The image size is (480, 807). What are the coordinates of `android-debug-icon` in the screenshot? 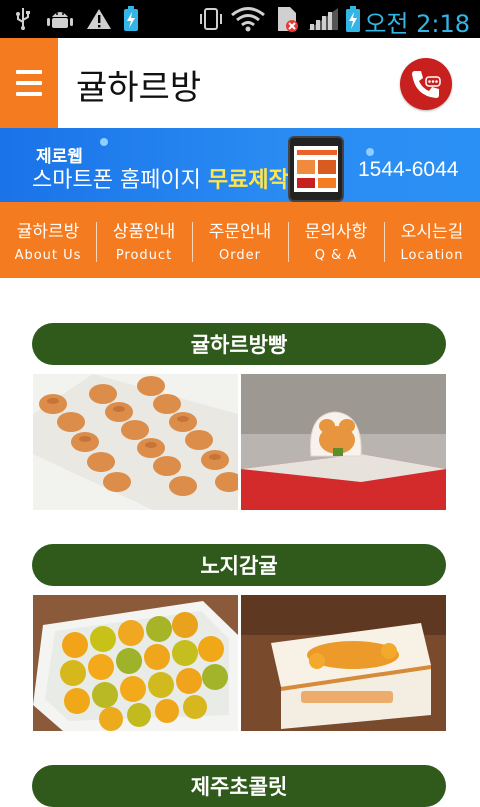 It's located at (60, 19).